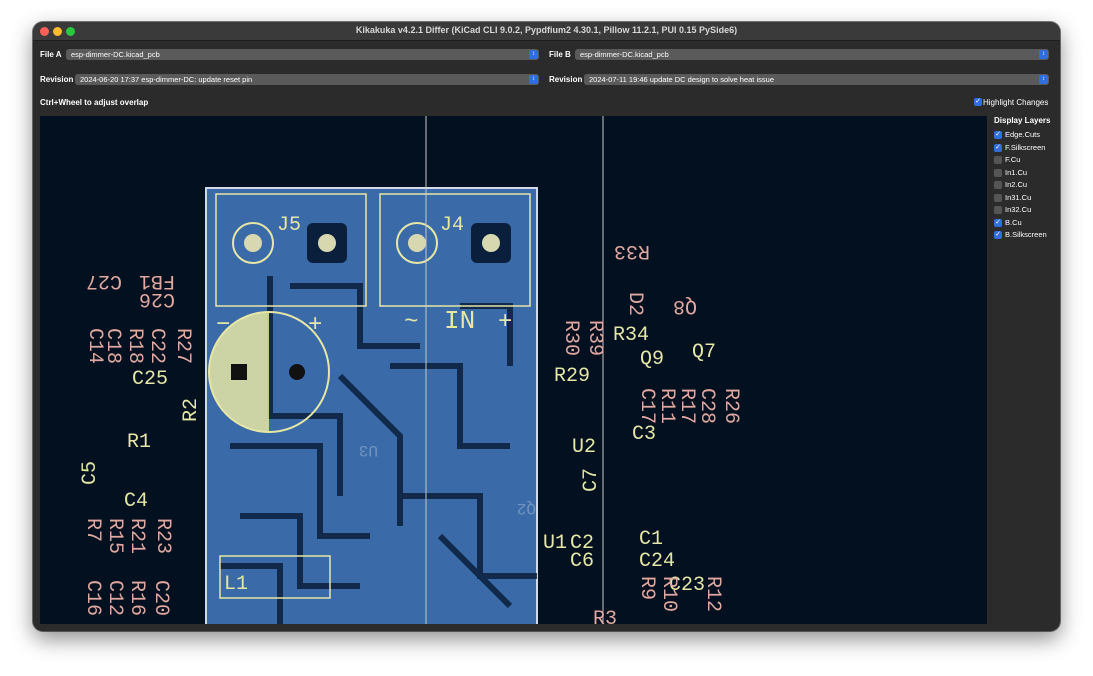  I want to click on layer-label: In31.Cu, so click(1018, 197).